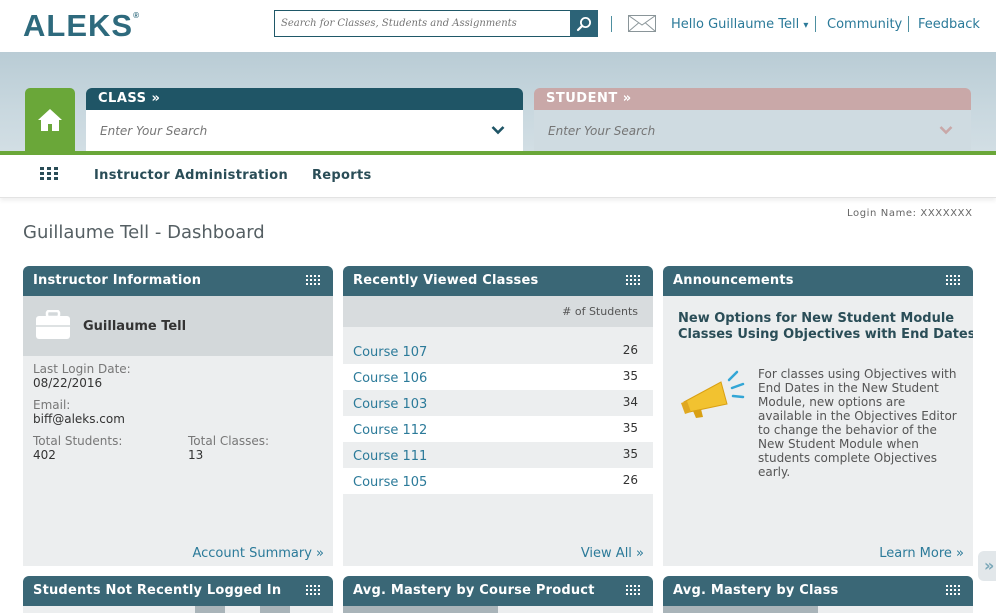 The image size is (996, 613). What do you see at coordinates (78, 441) in the screenshot?
I see `total-students-label: Total Students:` at bounding box center [78, 441].